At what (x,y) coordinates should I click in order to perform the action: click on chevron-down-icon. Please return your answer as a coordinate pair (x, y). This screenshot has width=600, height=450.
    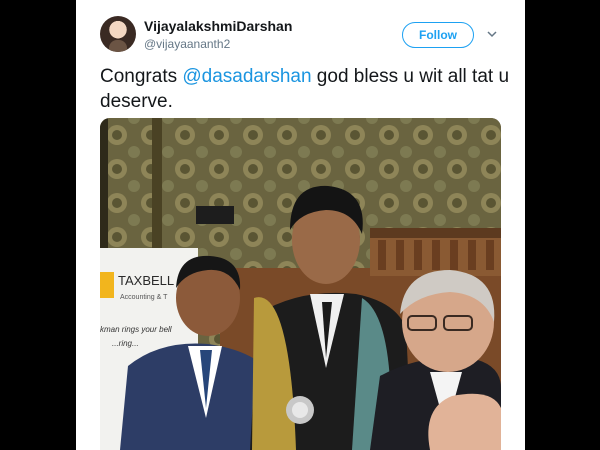
    Looking at the image, I should click on (492, 34).